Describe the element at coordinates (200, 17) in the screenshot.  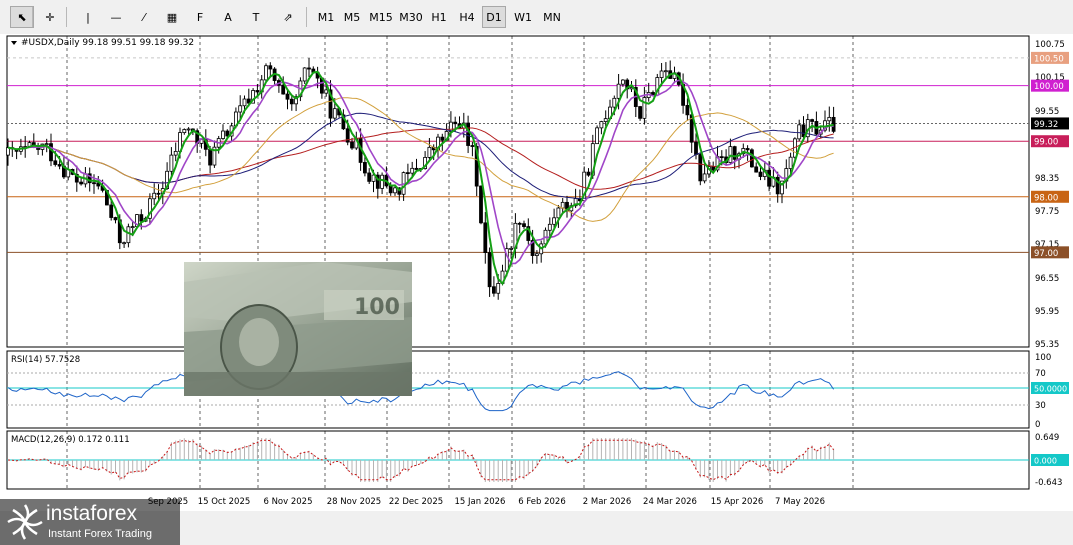
I see `fibonacci-tool-button: F` at that location.